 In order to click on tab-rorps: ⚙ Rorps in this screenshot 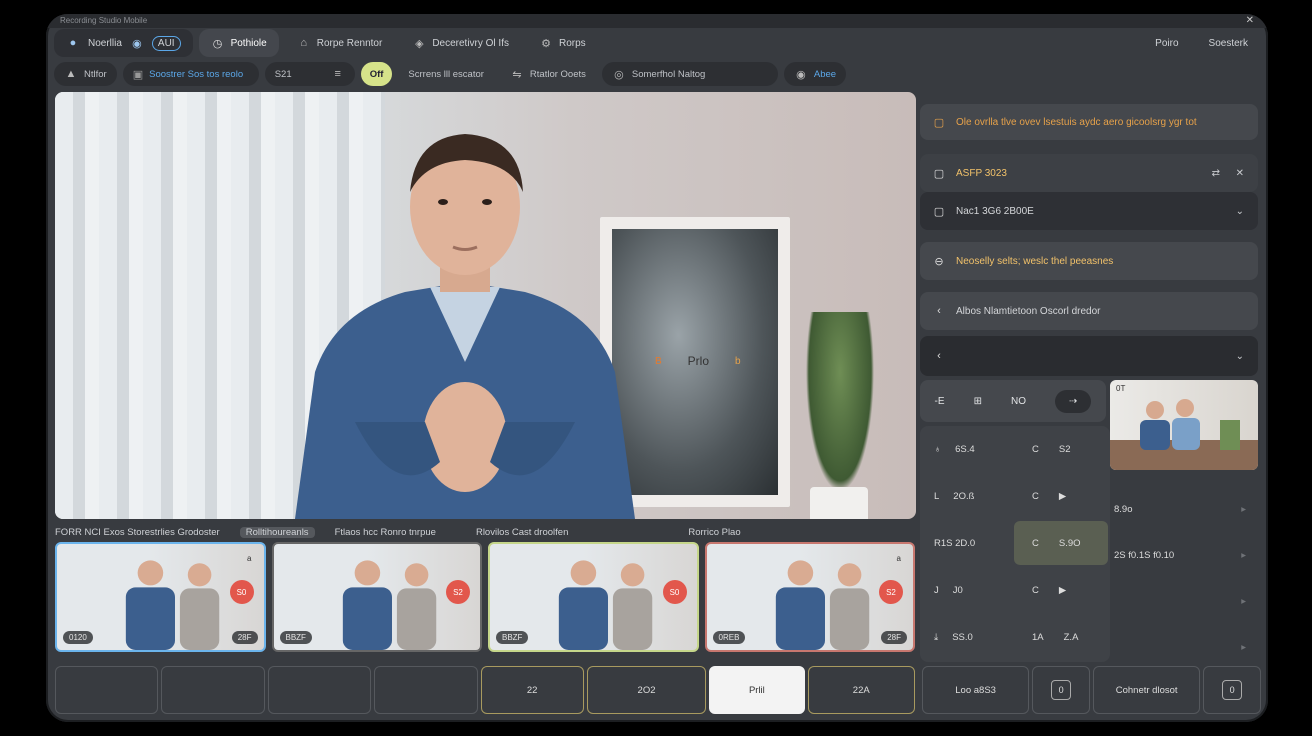, I will do `click(562, 43)`.